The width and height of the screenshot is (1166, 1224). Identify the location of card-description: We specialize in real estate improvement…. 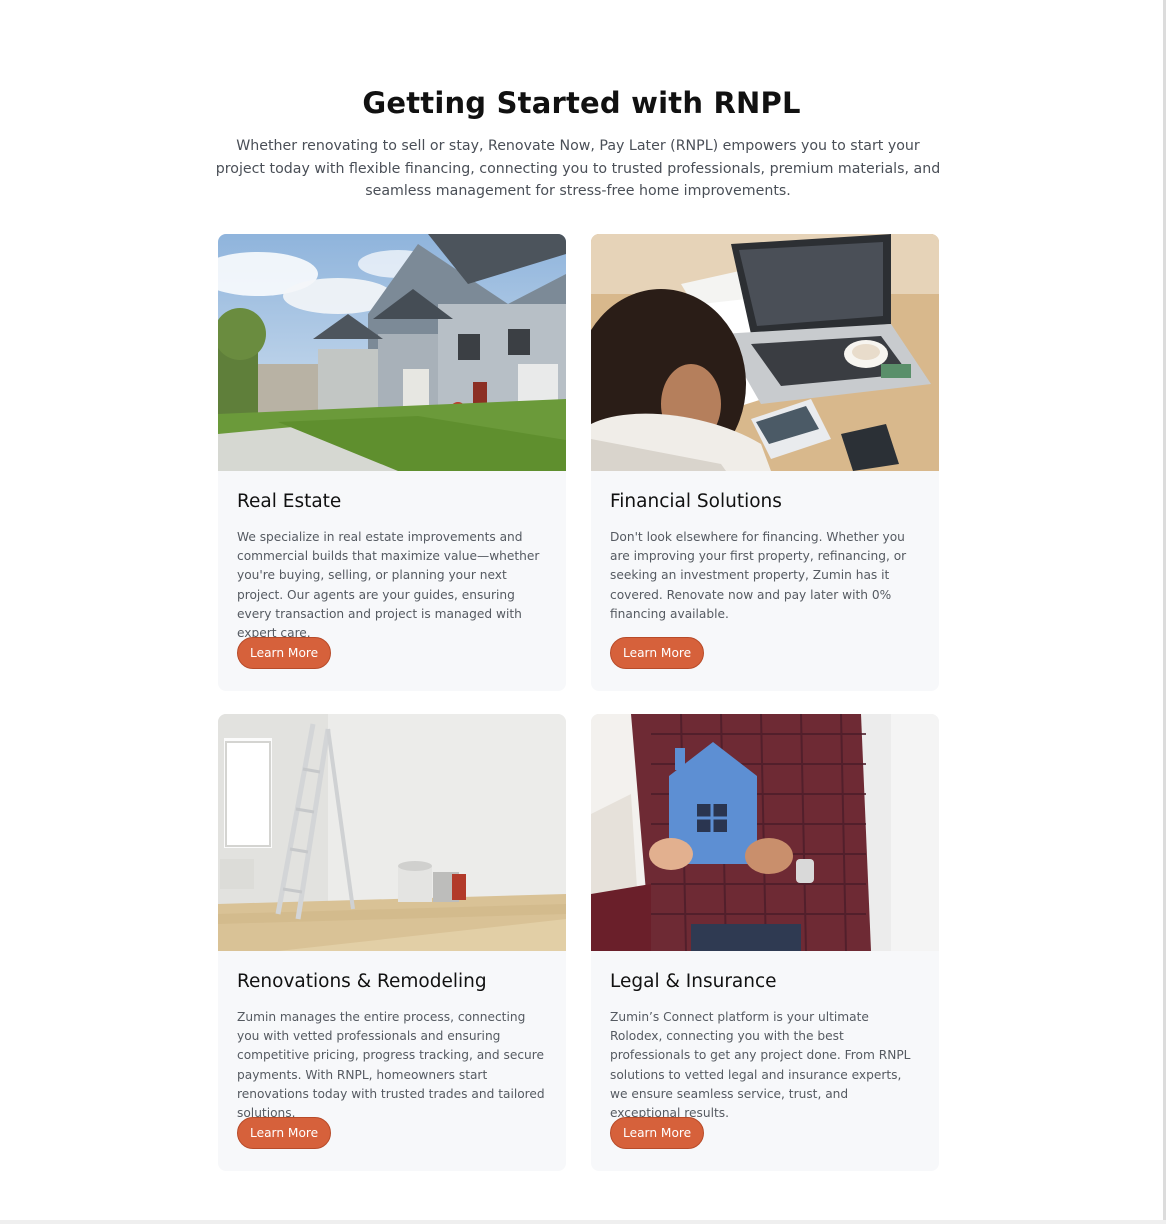
(388, 585).